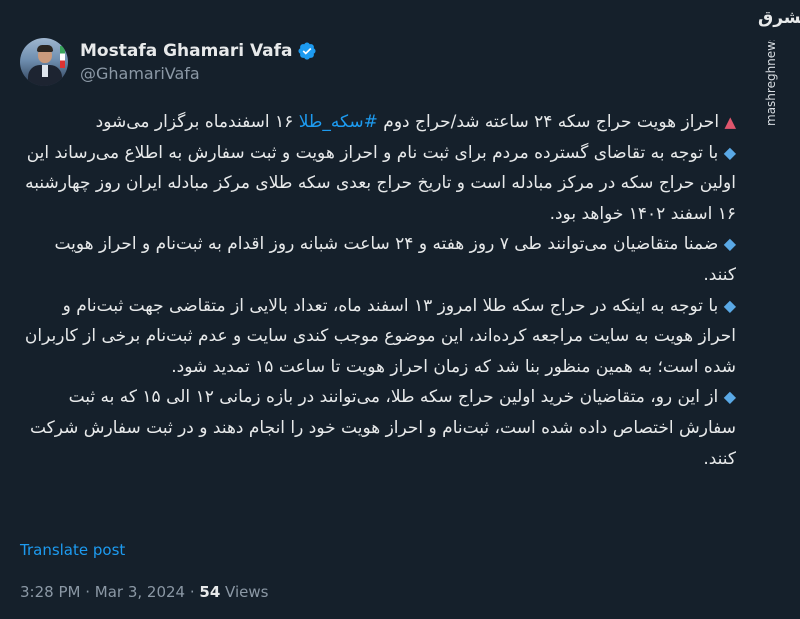 This screenshot has width=800, height=619. What do you see at coordinates (779, 18) in the screenshot?
I see `watermark-logo: مشرق` at bounding box center [779, 18].